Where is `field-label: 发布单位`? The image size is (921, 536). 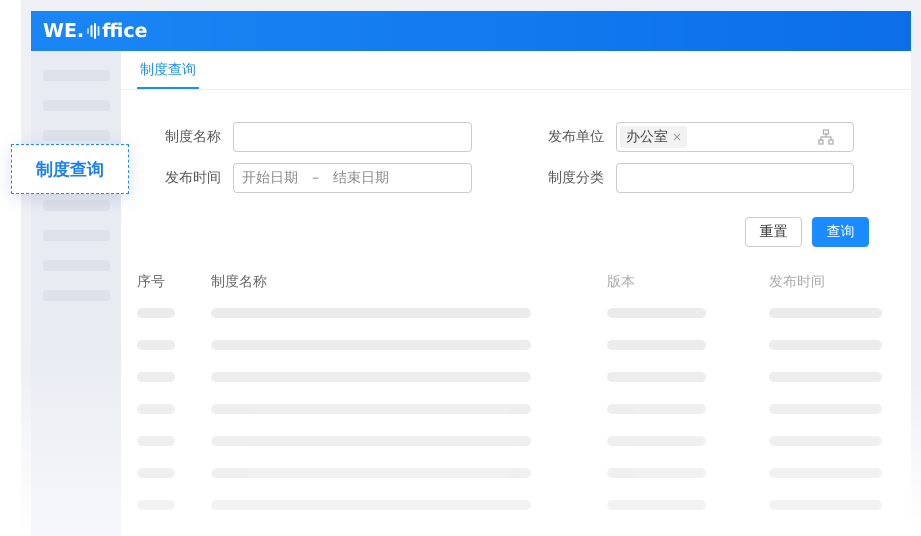 field-label: 发布单位 is located at coordinates (576, 137).